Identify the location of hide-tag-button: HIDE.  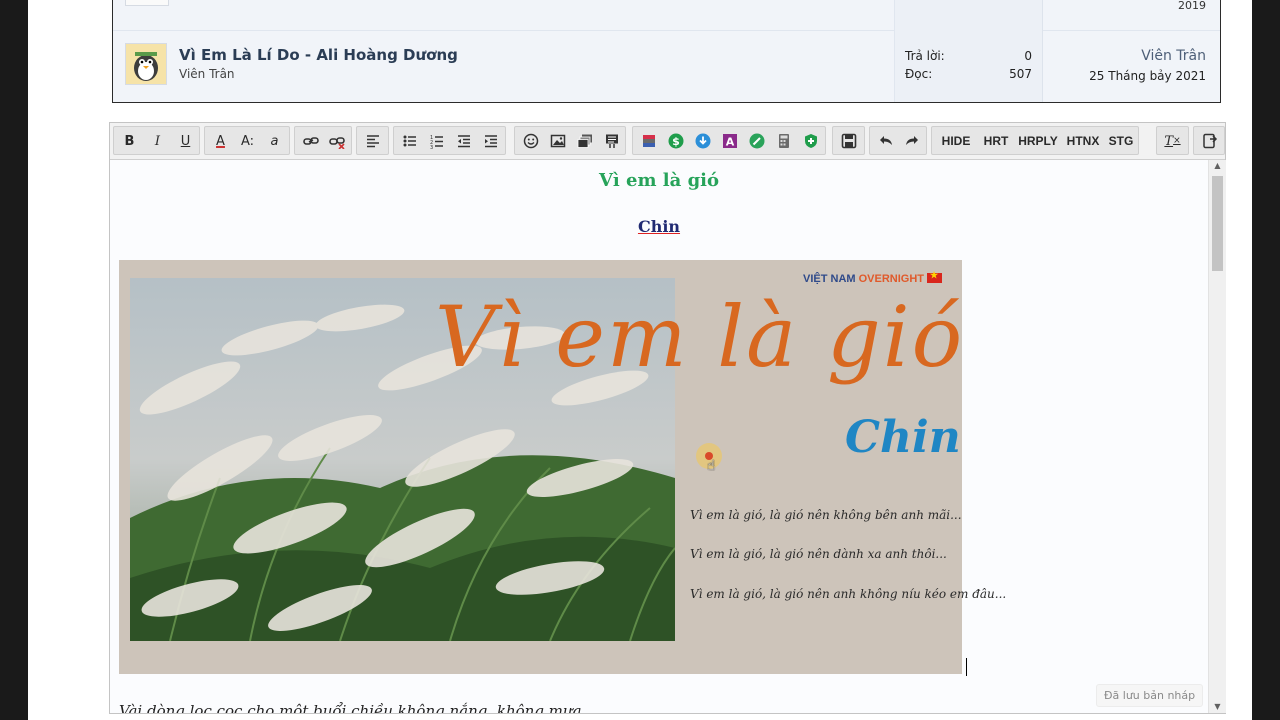
(956, 141).